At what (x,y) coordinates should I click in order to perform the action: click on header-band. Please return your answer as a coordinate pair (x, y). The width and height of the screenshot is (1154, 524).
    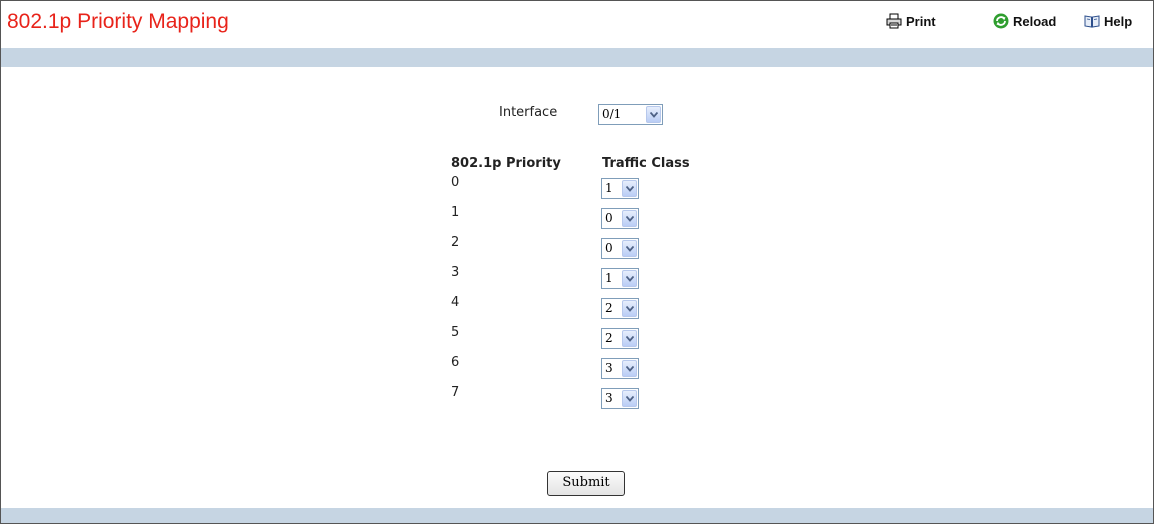
    Looking at the image, I should click on (577, 57).